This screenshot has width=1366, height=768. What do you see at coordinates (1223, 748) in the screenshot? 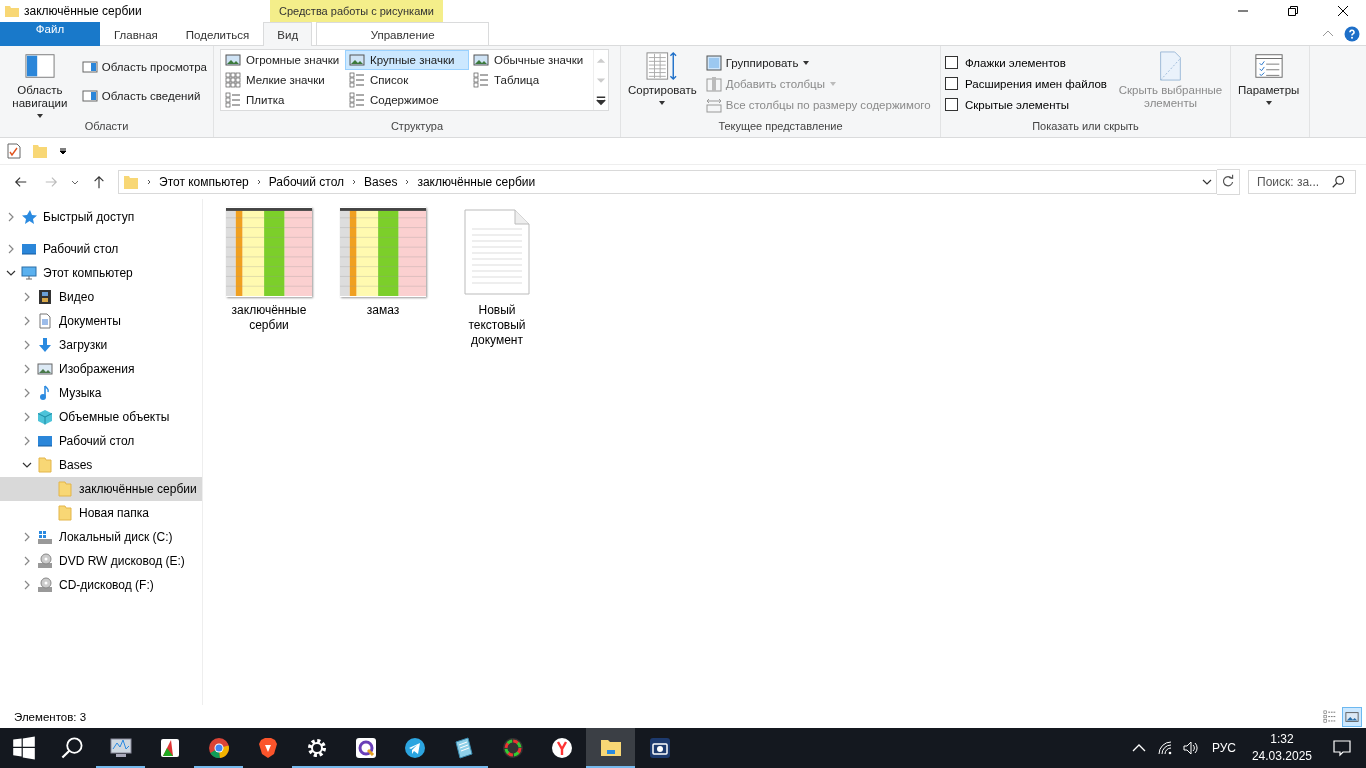
I see `language-indicator: РУС` at bounding box center [1223, 748].